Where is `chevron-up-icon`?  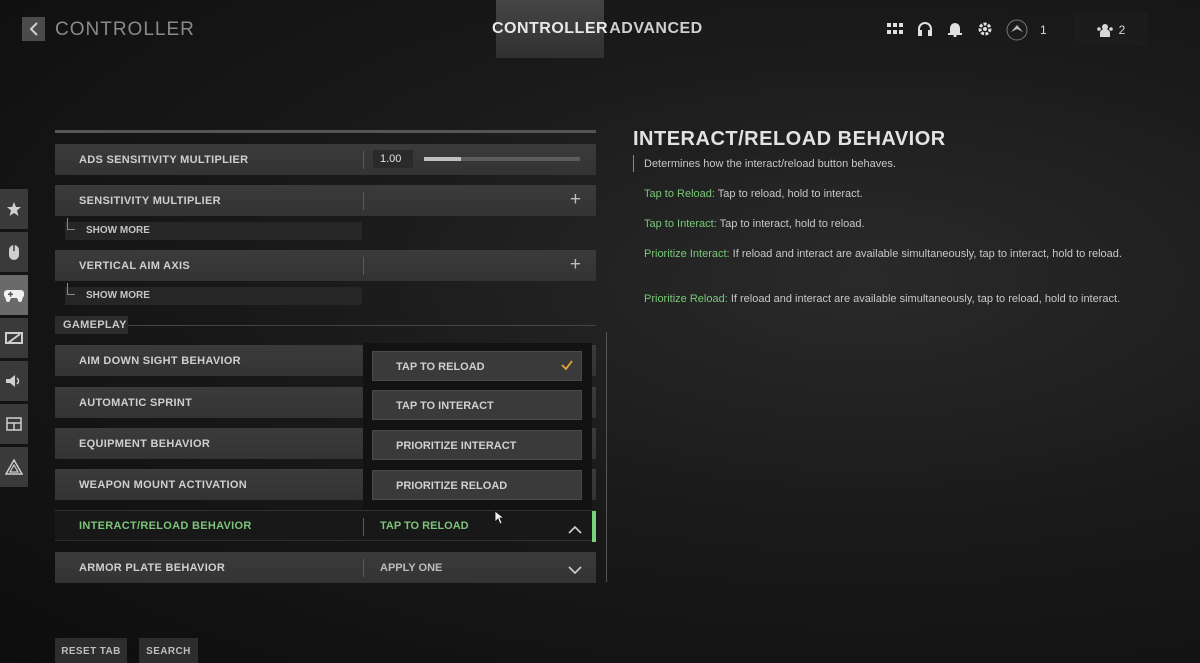 chevron-up-icon is located at coordinates (575, 530).